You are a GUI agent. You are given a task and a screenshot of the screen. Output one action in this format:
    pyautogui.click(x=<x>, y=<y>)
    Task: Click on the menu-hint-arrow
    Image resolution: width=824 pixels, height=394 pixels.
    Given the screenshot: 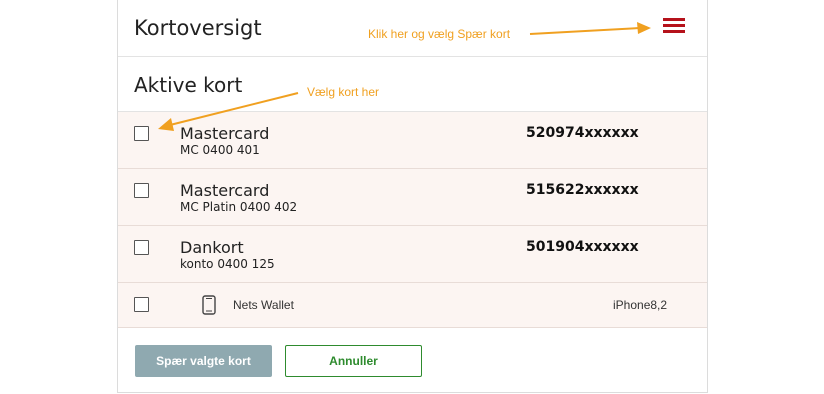 What is the action you would take?
    pyautogui.click(x=590, y=28)
    